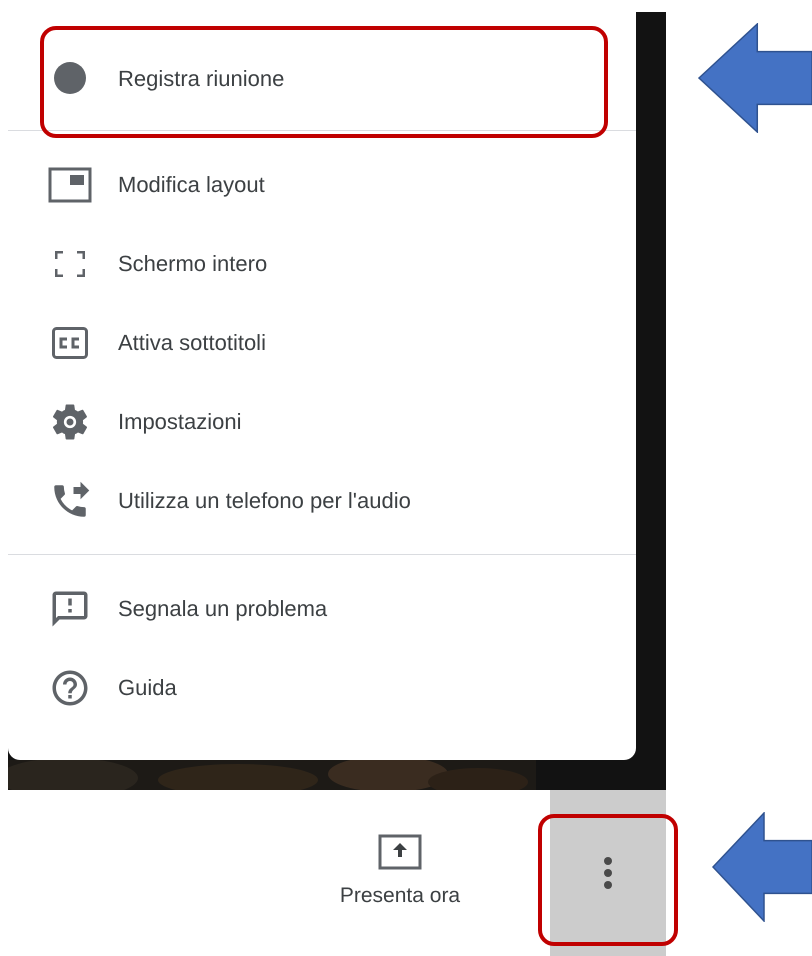 Image resolution: width=812 pixels, height=956 pixels. I want to click on more-button, so click(608, 873).